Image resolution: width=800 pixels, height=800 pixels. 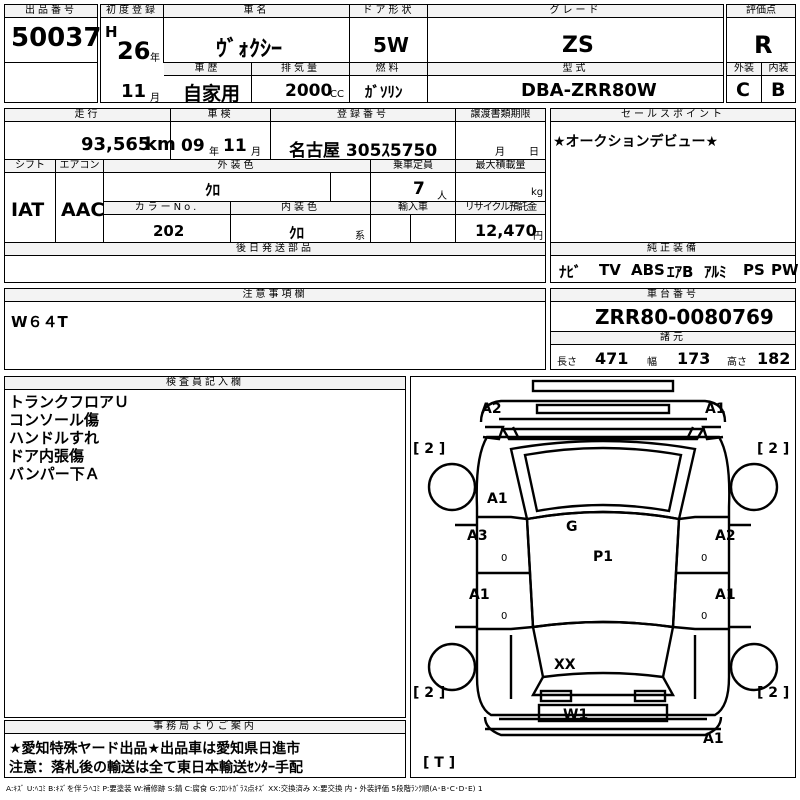 What do you see at coordinates (648, 270) in the screenshot?
I see `equipment-item: ABS` at bounding box center [648, 270].